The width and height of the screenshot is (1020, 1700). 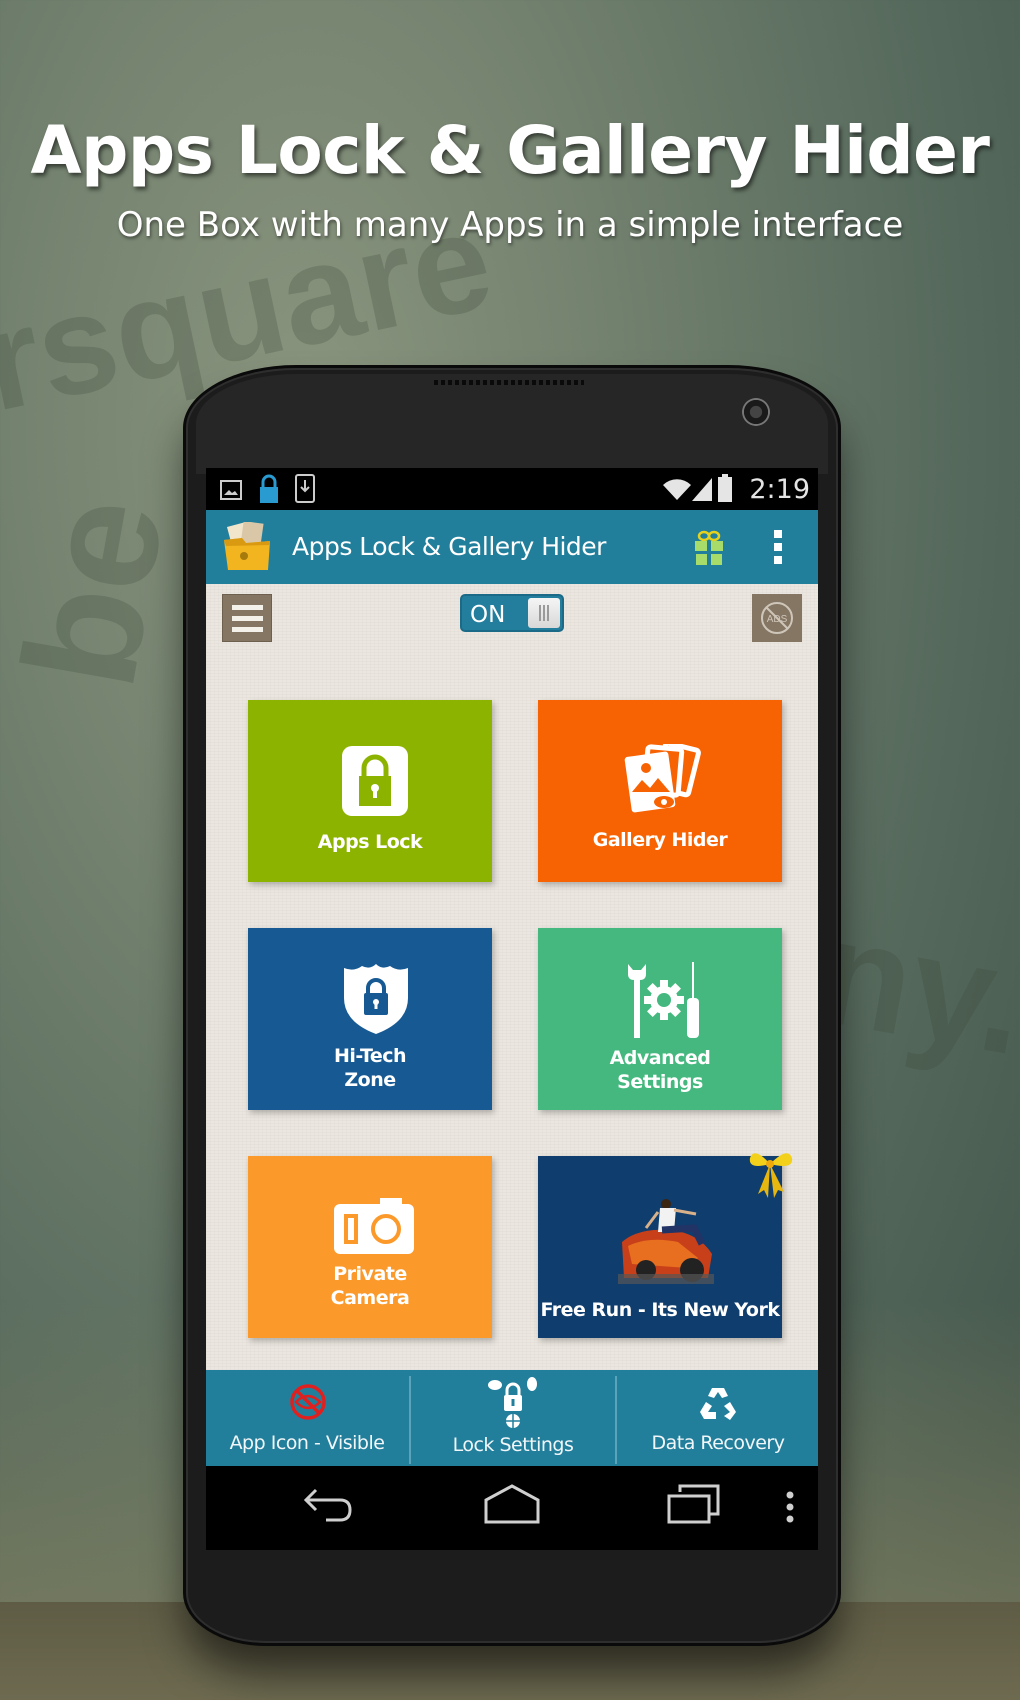 I want to click on overflow-menu-icon, so click(x=778, y=549).